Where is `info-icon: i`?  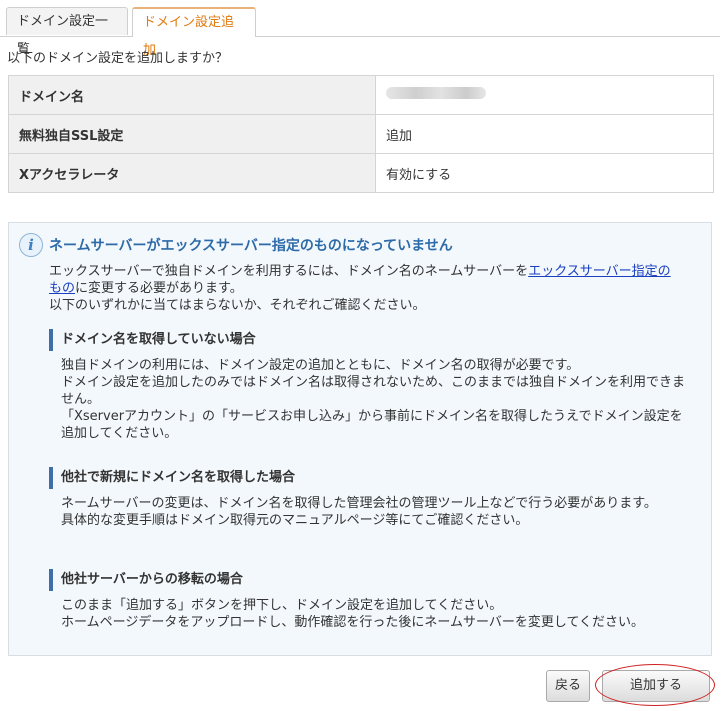 info-icon: i is located at coordinates (31, 245).